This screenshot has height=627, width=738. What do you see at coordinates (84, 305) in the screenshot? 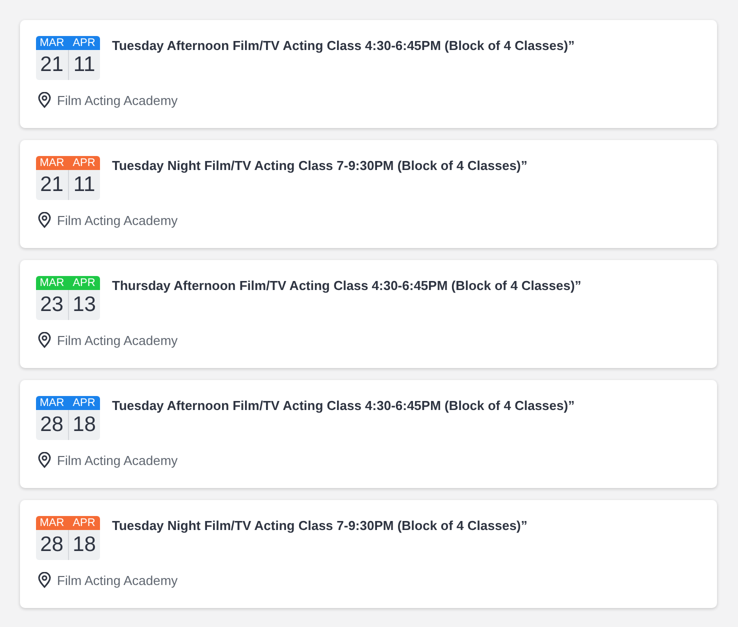
I see `end-day: 13` at bounding box center [84, 305].